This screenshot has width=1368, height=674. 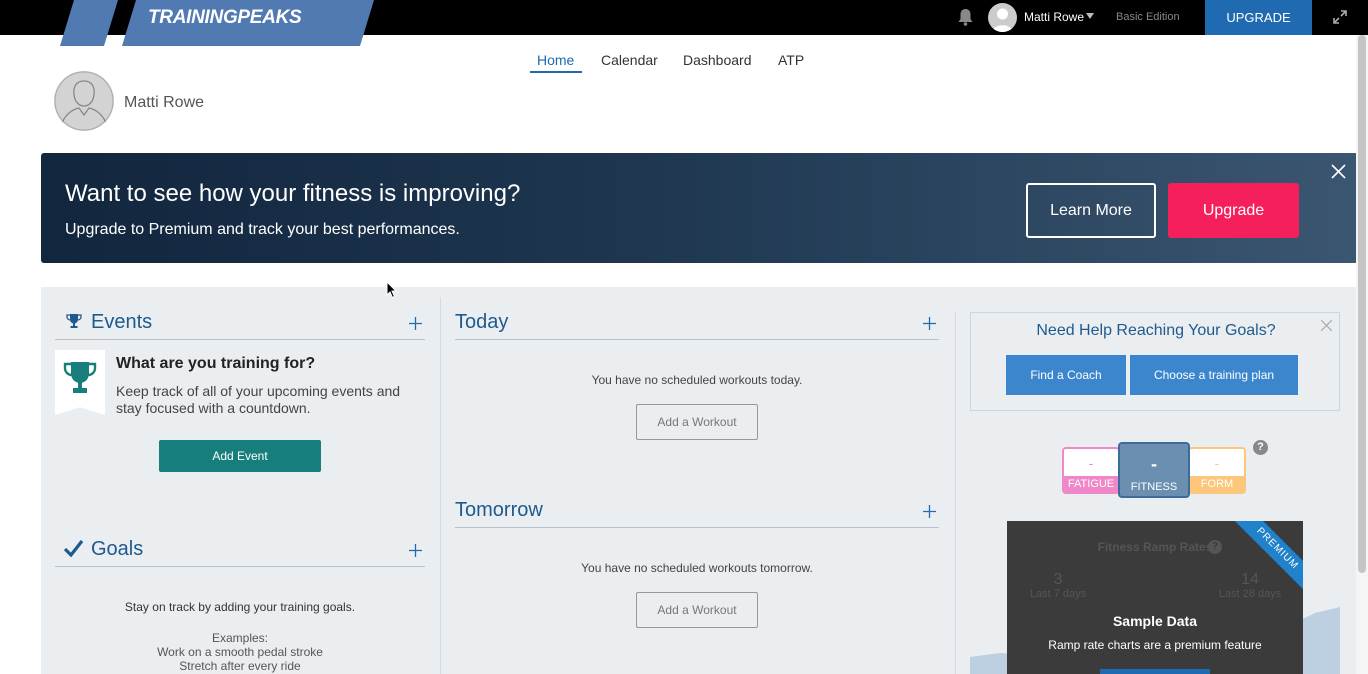 I want to click on choose-plan-button: Choose a training plan, so click(x=1214, y=375).